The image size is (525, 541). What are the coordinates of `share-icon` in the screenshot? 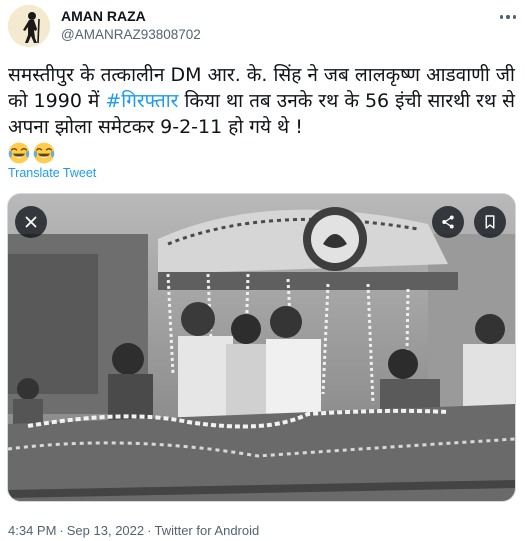 It's located at (448, 222).